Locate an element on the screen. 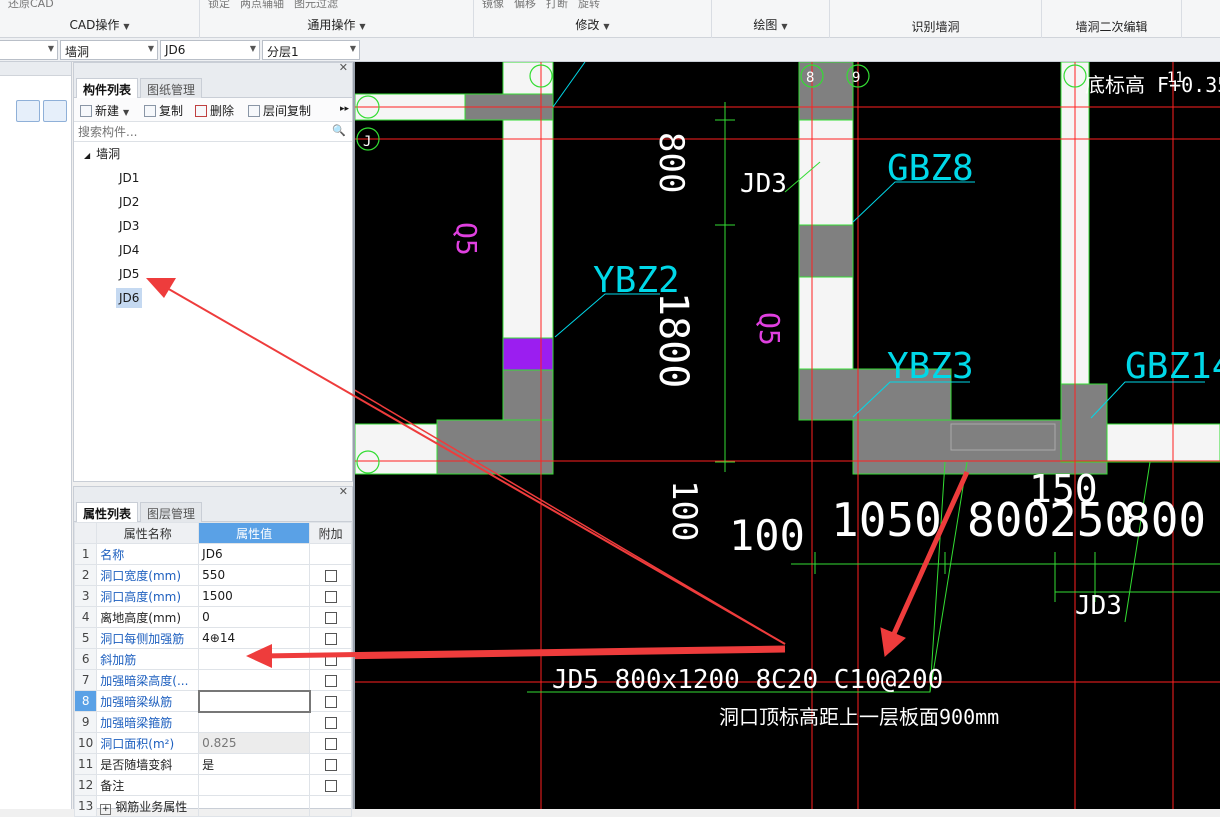  ribbon-group-identify-title: 识别墙洞 is located at coordinates (935, 27).